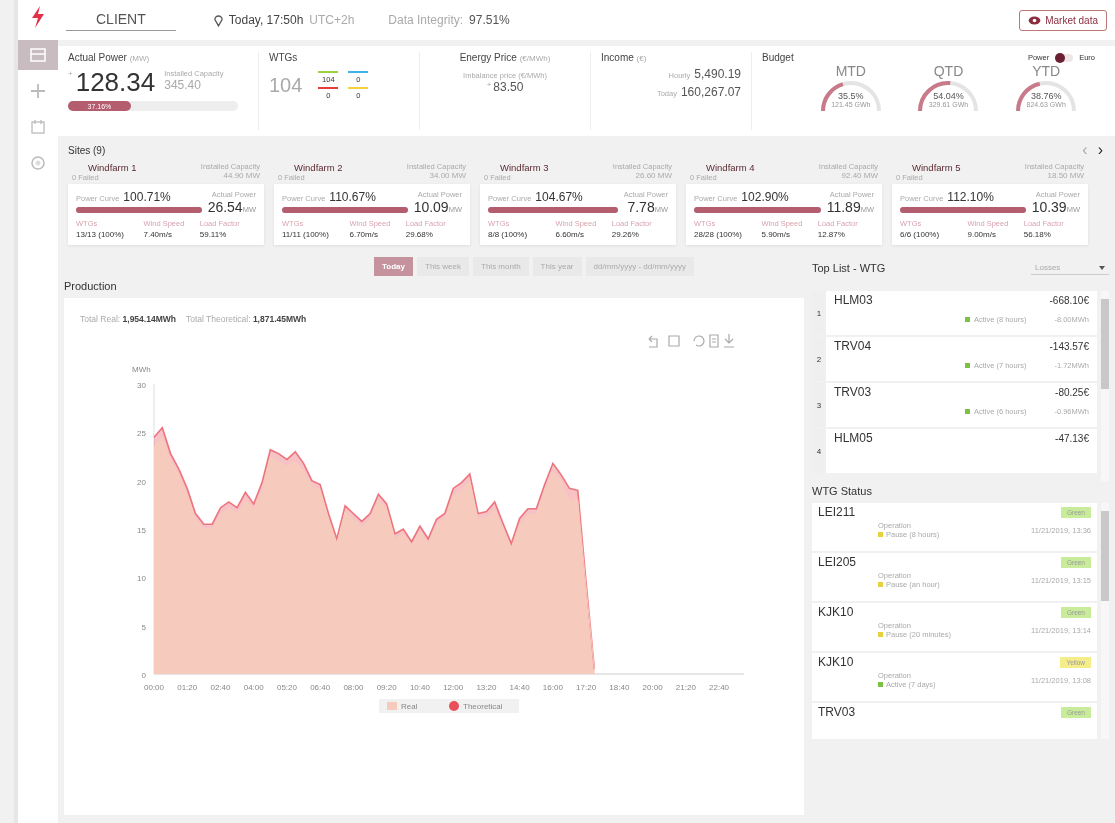  Describe the element at coordinates (552, 687) in the screenshot. I see `x-tick-label: 16:00` at that location.